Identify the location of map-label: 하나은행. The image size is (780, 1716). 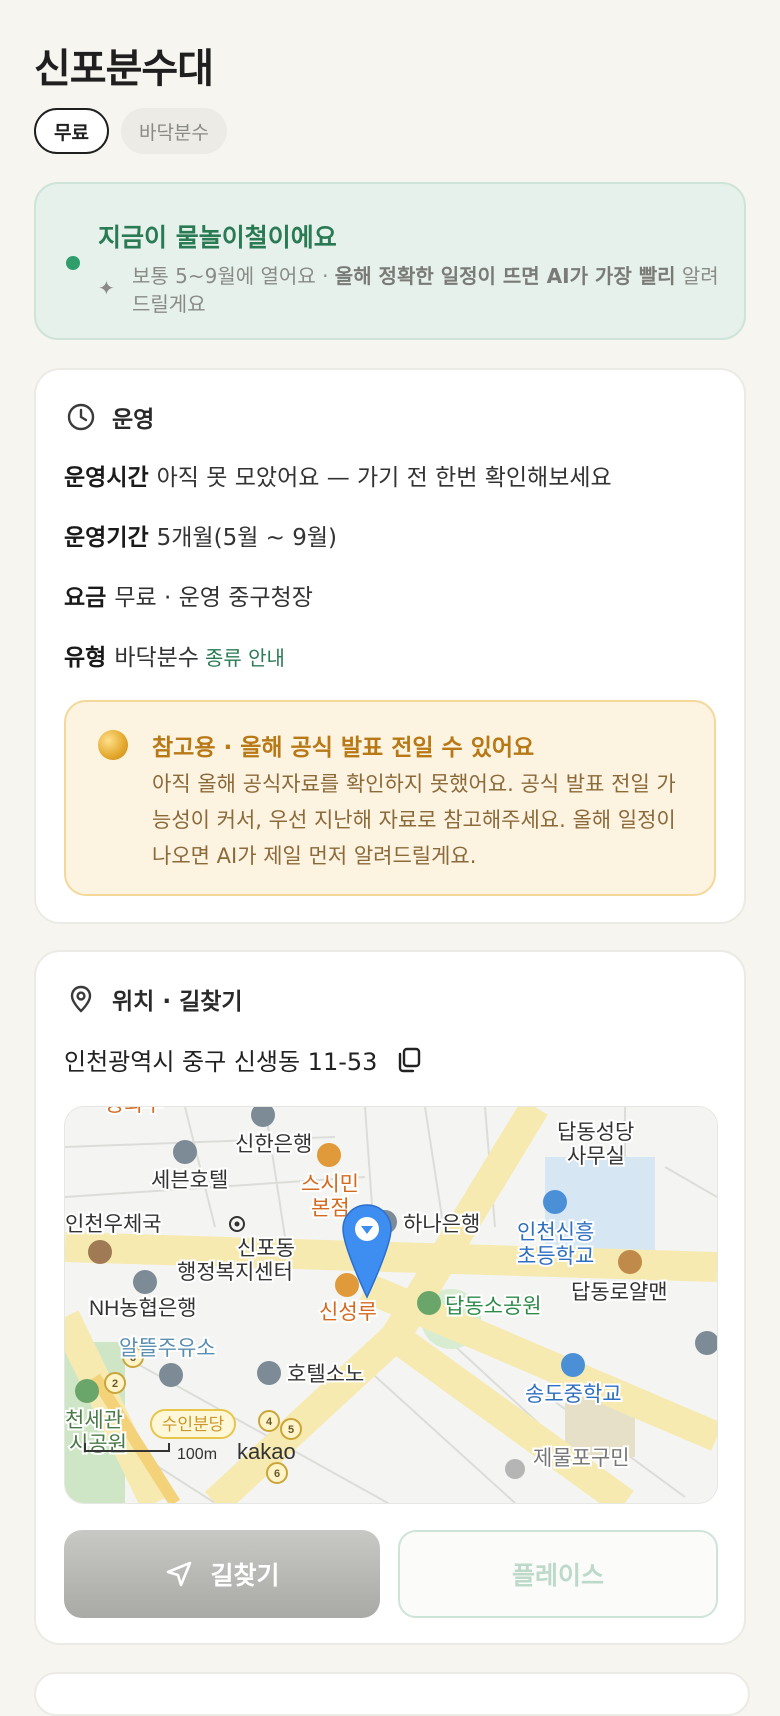
(441, 1224).